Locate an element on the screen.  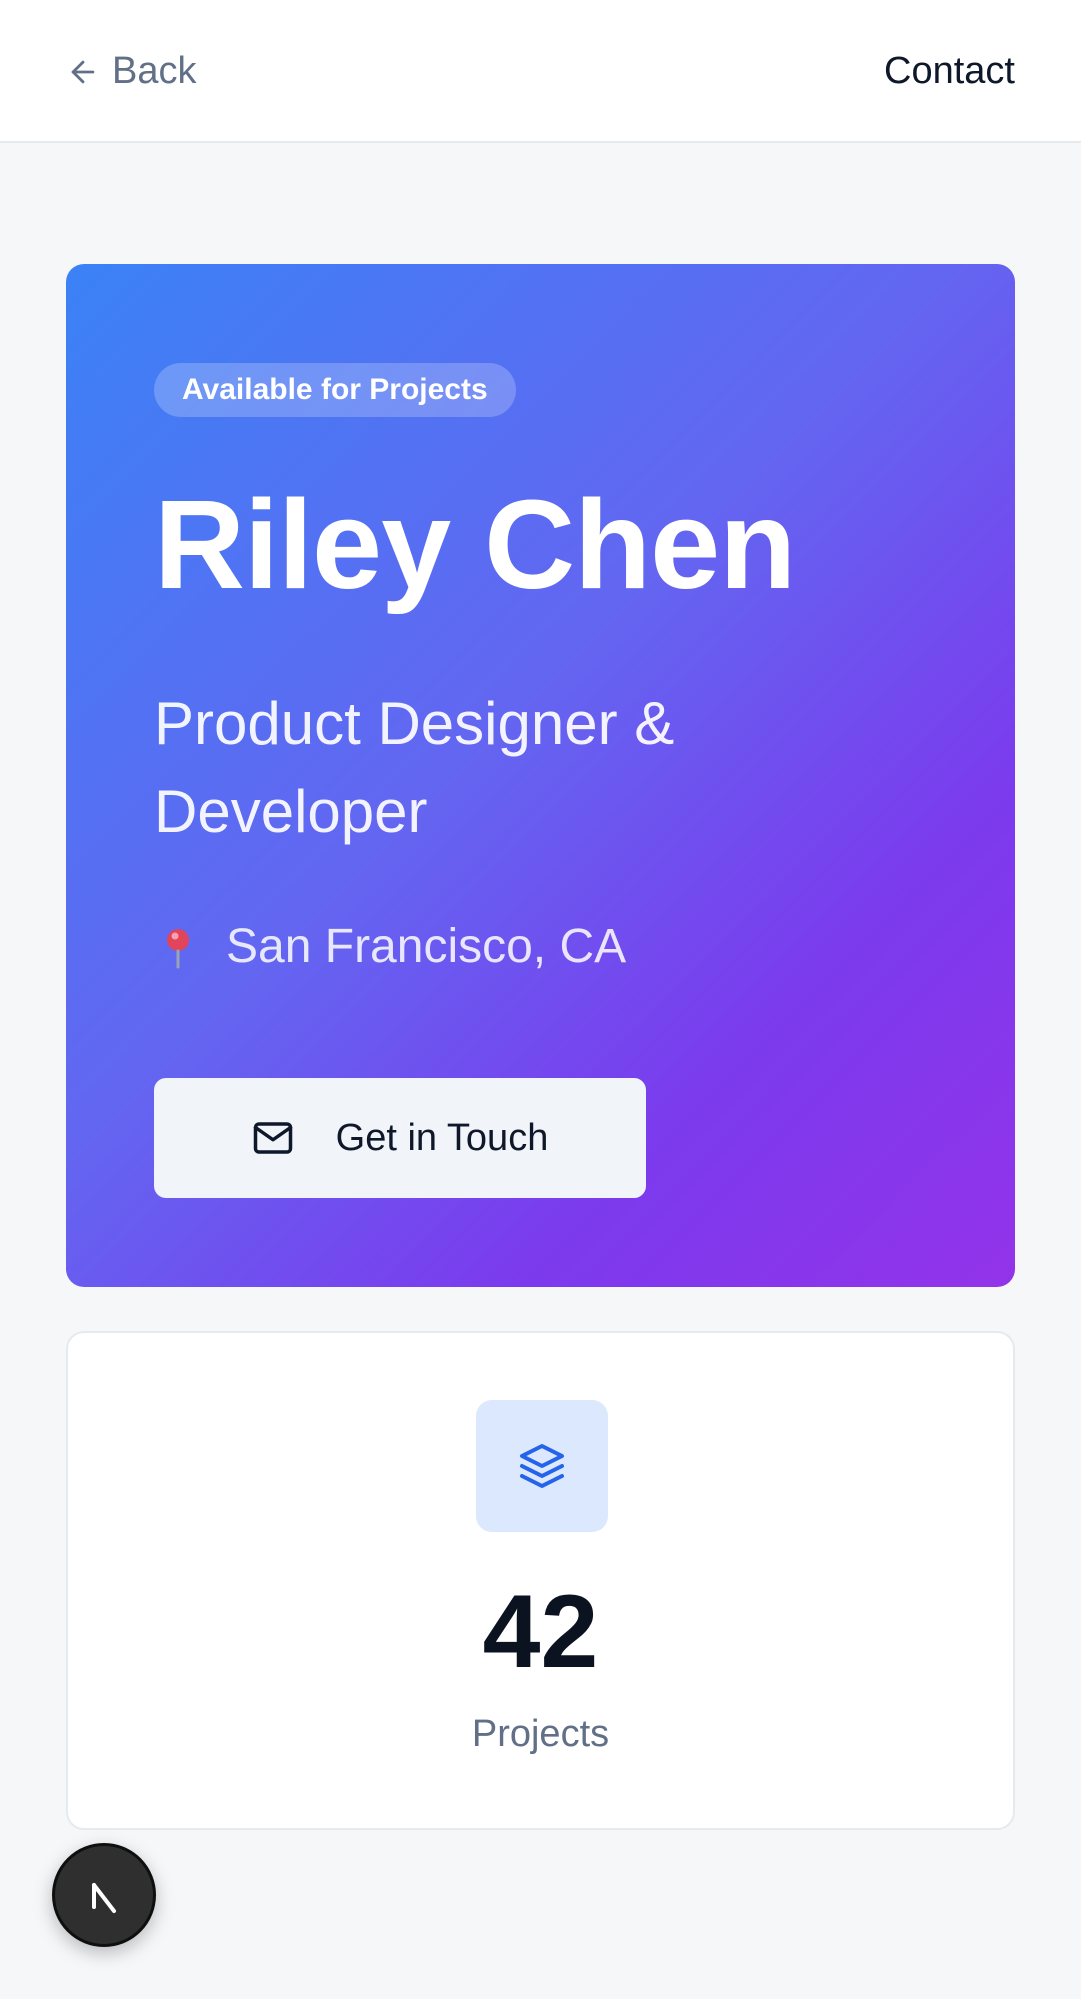
stat-icon-container is located at coordinates (542, 1466).